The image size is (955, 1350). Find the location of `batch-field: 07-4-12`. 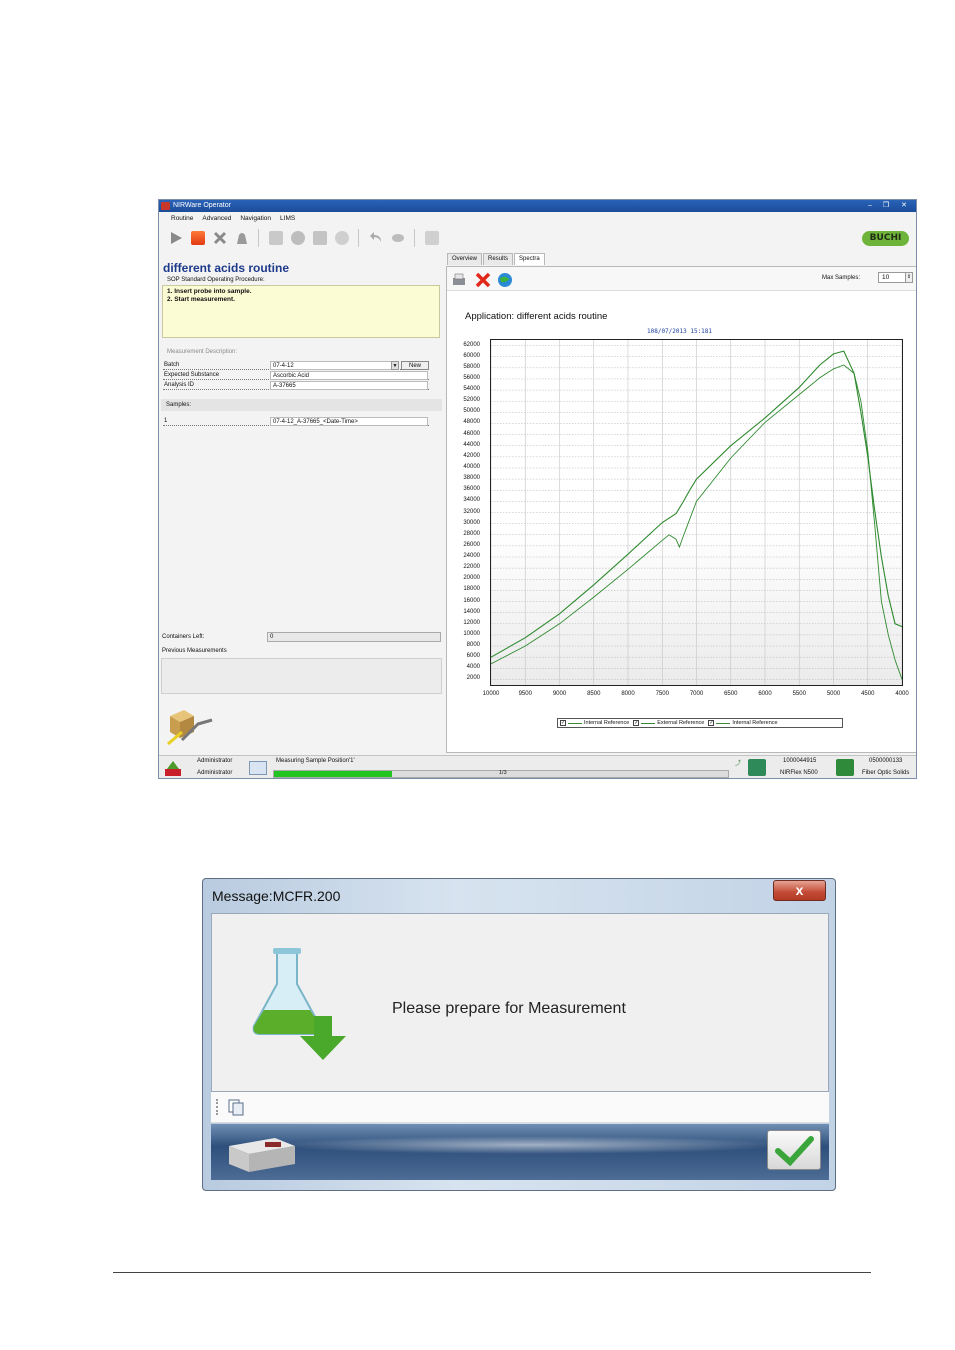

batch-field: 07-4-12 is located at coordinates (333, 365).